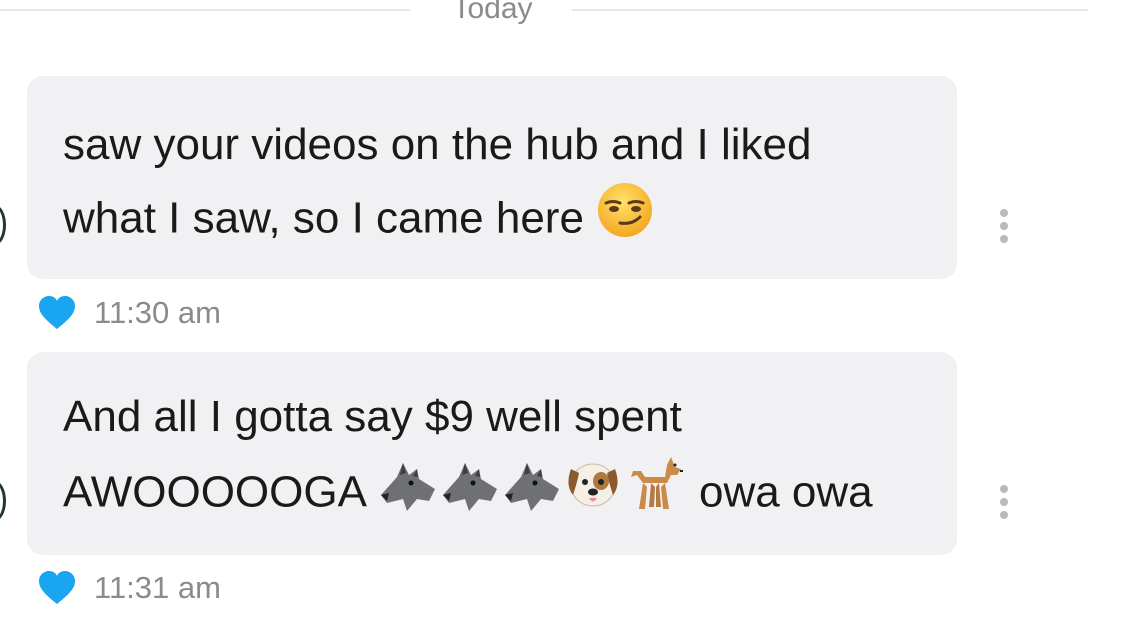  I want to click on message-text-line: saw your videos on the hub and I liked, so click(437, 144).